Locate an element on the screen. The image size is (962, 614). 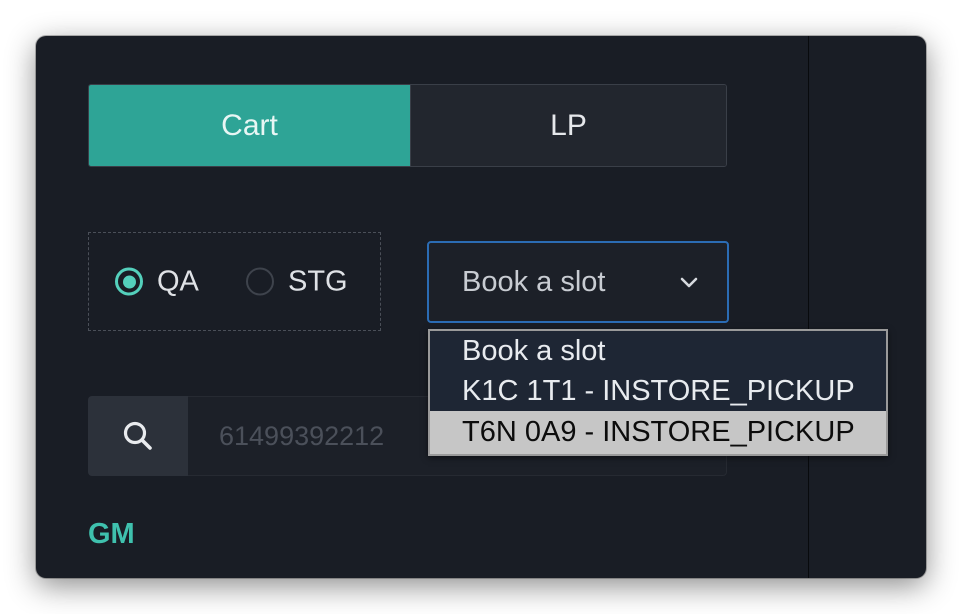
chevron-down-icon is located at coordinates (689, 282).